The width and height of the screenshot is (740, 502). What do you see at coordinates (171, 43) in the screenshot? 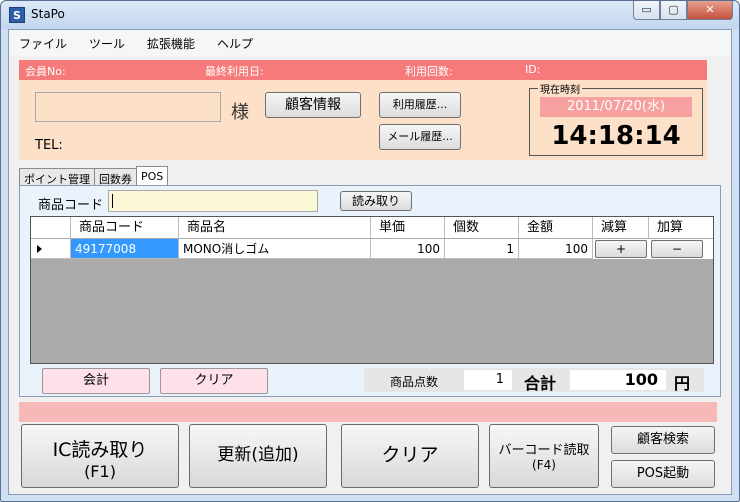
I see `menu-extensions: 拡張機能` at bounding box center [171, 43].